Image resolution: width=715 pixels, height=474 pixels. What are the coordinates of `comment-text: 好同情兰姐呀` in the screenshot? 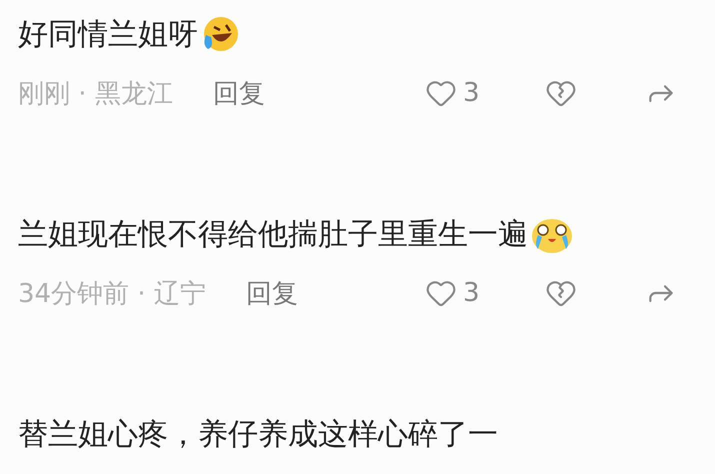 It's located at (108, 35).